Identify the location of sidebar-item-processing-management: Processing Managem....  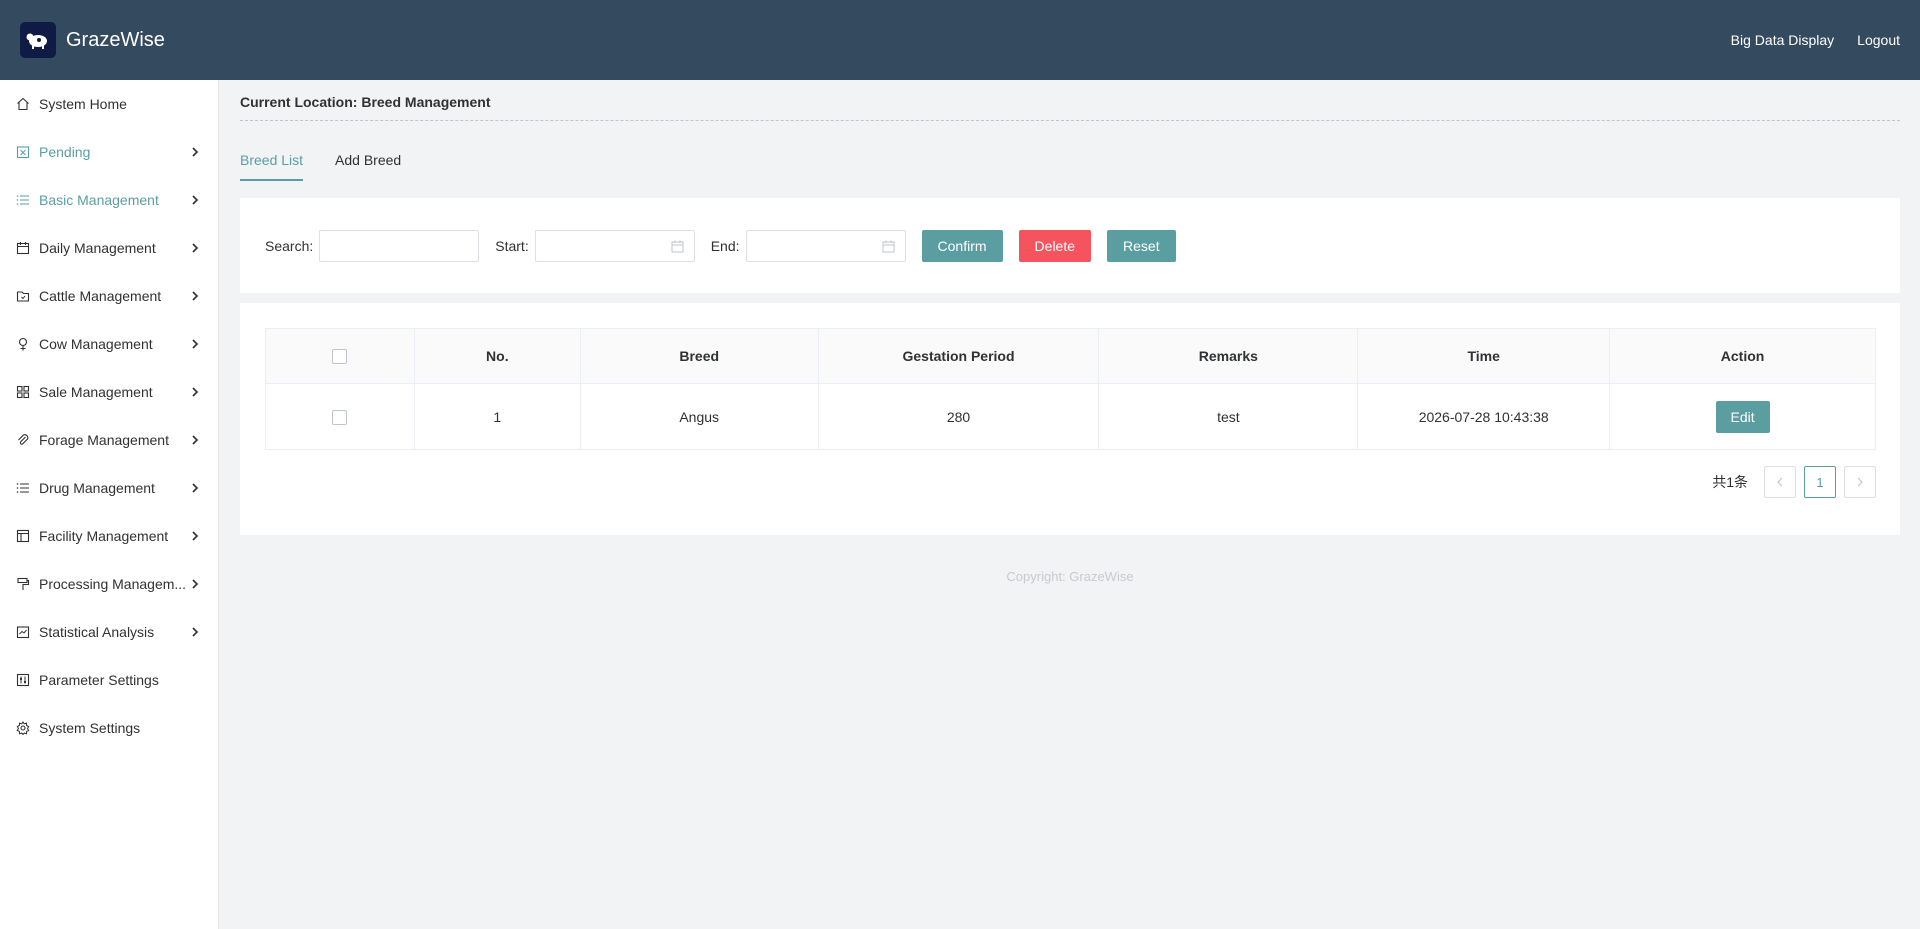
(109, 584).